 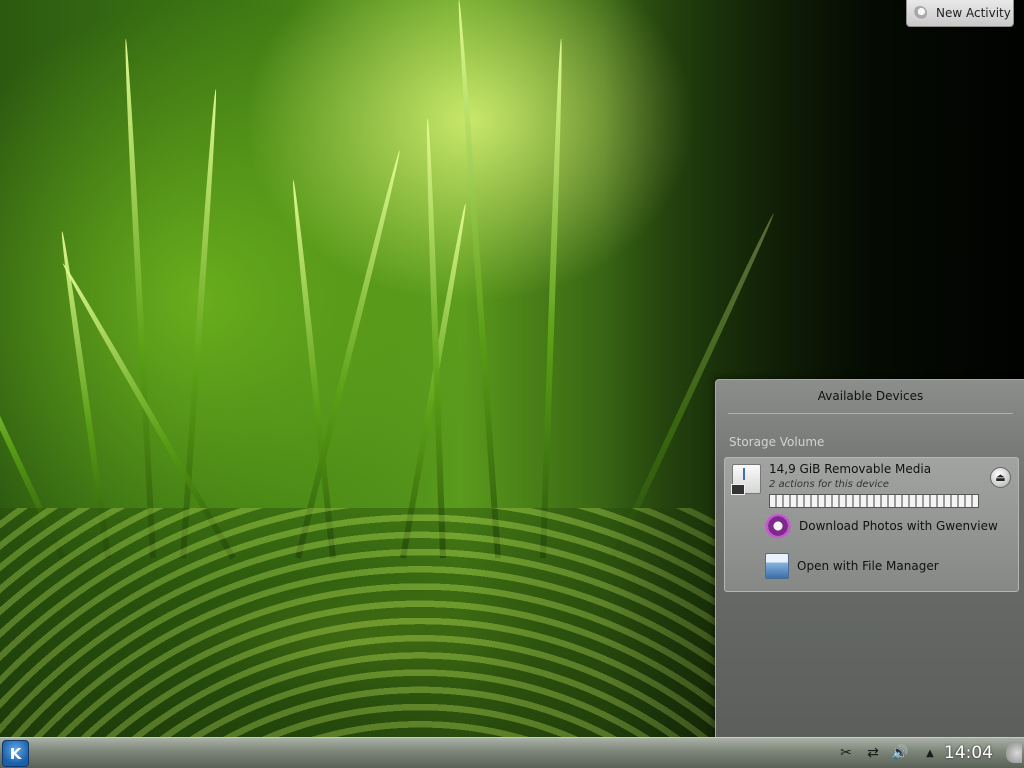 What do you see at coordinates (873, 753) in the screenshot?
I see `network-icon: ⇄` at bounding box center [873, 753].